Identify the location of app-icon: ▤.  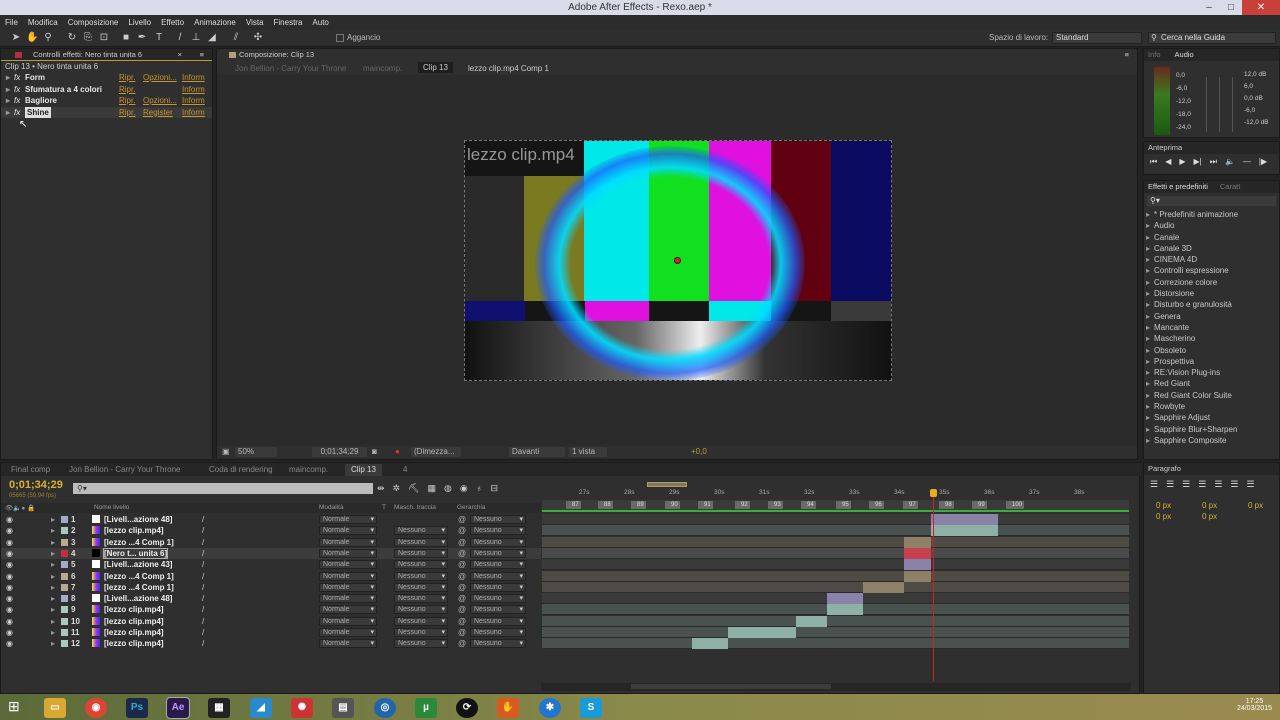
(343, 708).